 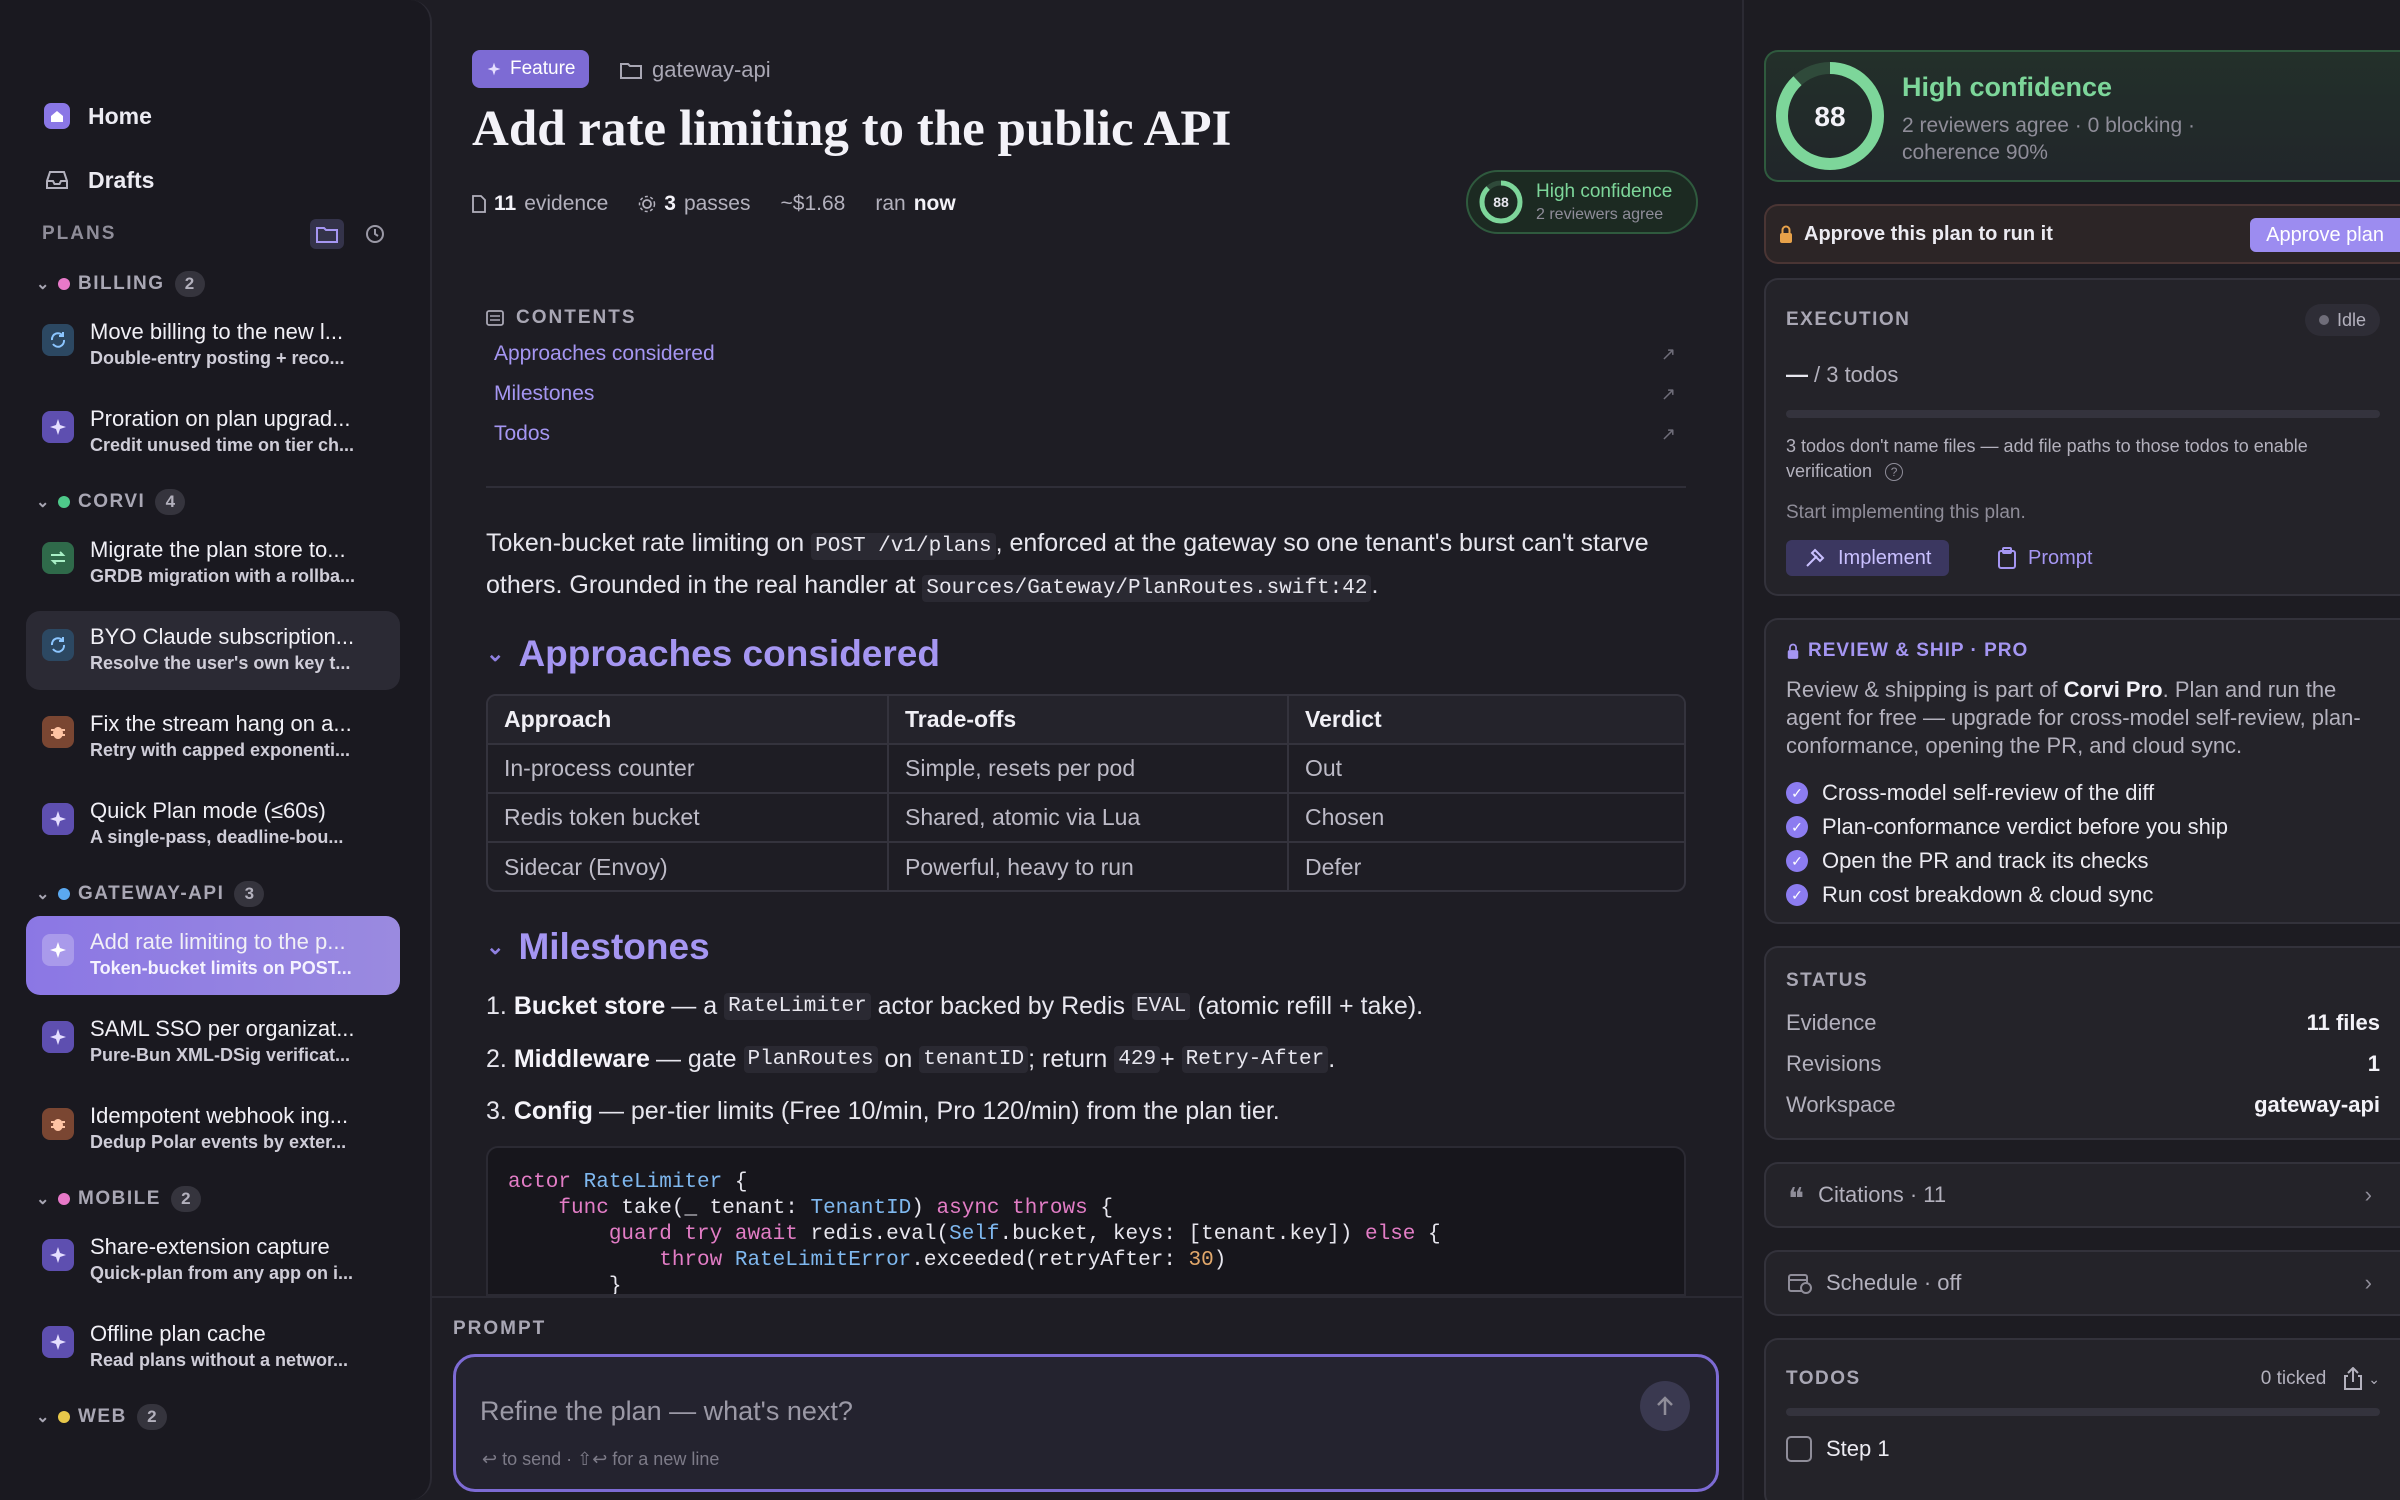 I want to click on document-icon, so click(x=479, y=204).